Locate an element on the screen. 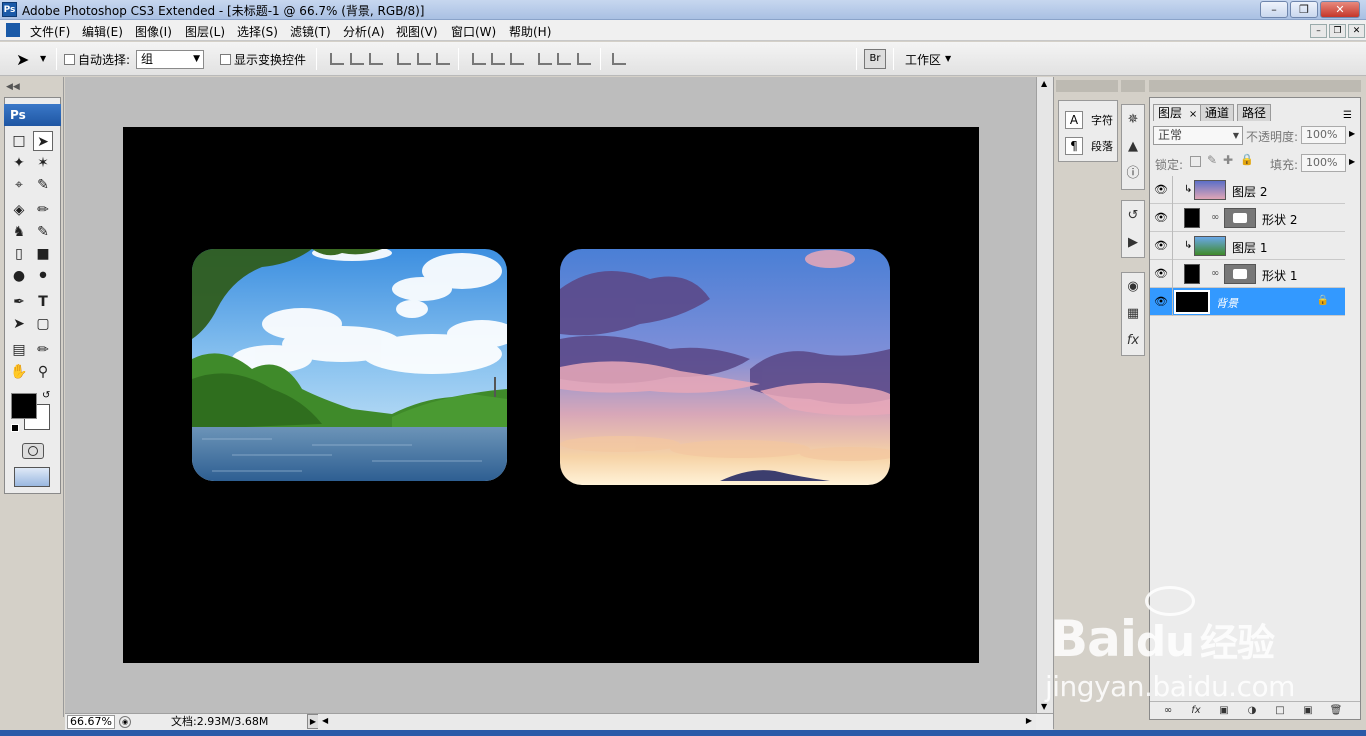 The height and width of the screenshot is (736, 1366). layer-row: 👁 ∞ 形状 2 is located at coordinates (1247, 218).